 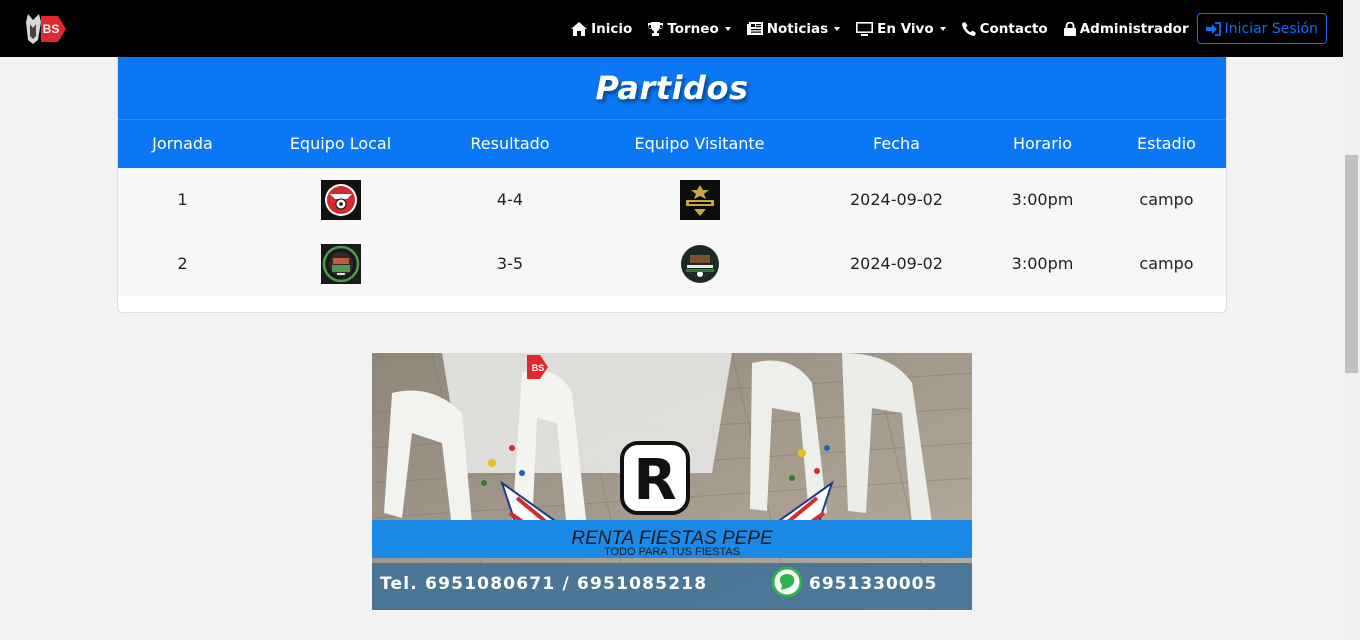 I want to click on newspaper-icon, so click(x=754, y=28).